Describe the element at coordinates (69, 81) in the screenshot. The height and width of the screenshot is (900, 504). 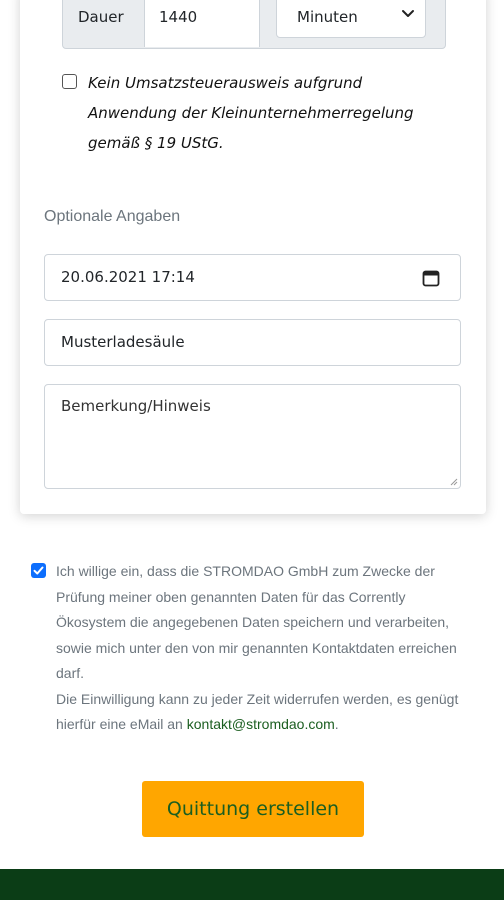
I see `tax-checkbox` at that location.